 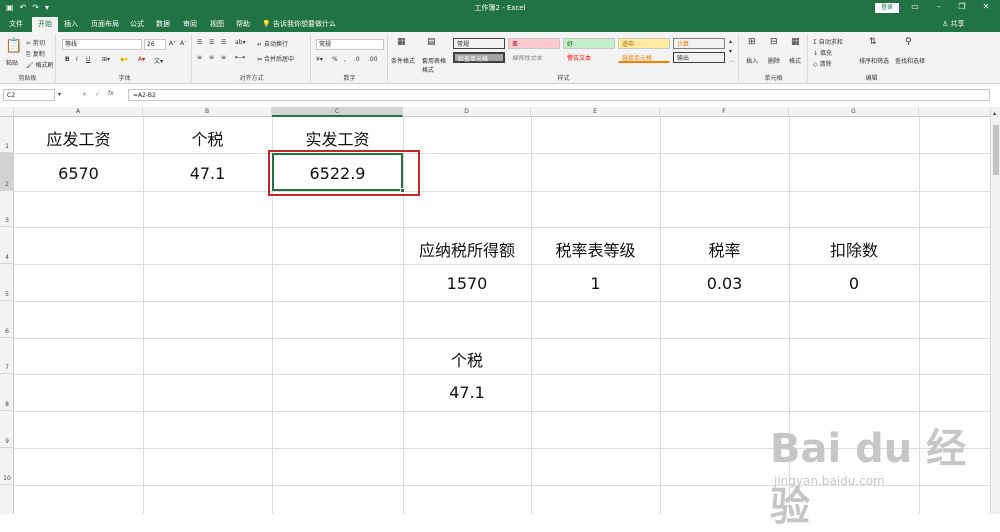 I want to click on find-select-button: 查找和选择, so click(x=910, y=60).